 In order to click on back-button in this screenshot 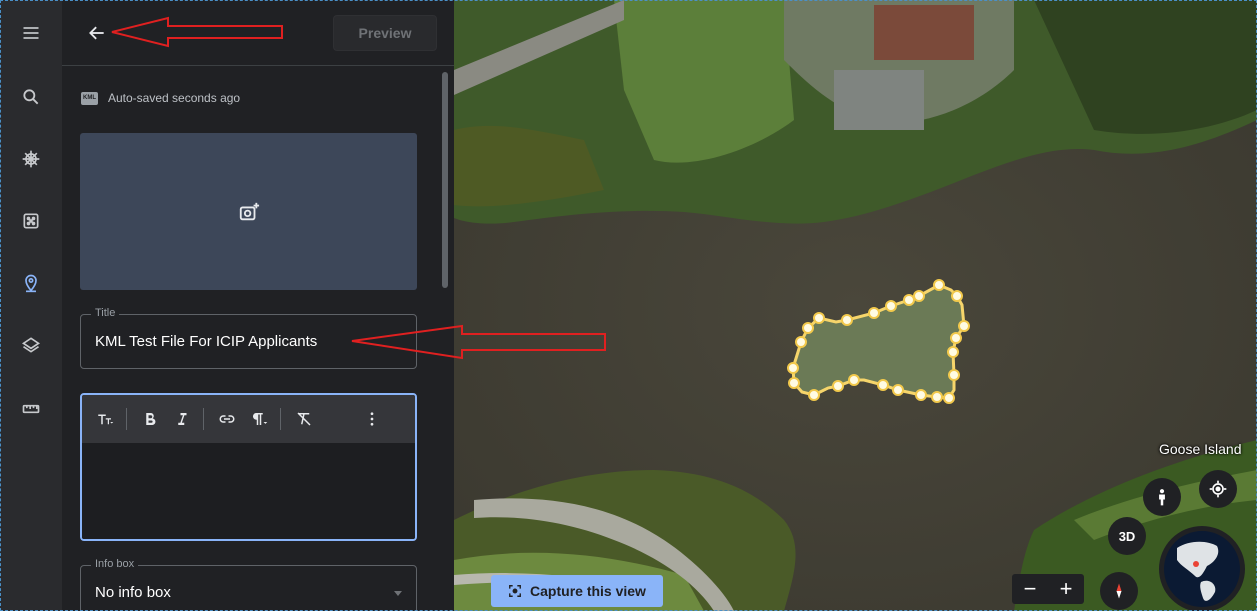, I will do `click(97, 33)`.